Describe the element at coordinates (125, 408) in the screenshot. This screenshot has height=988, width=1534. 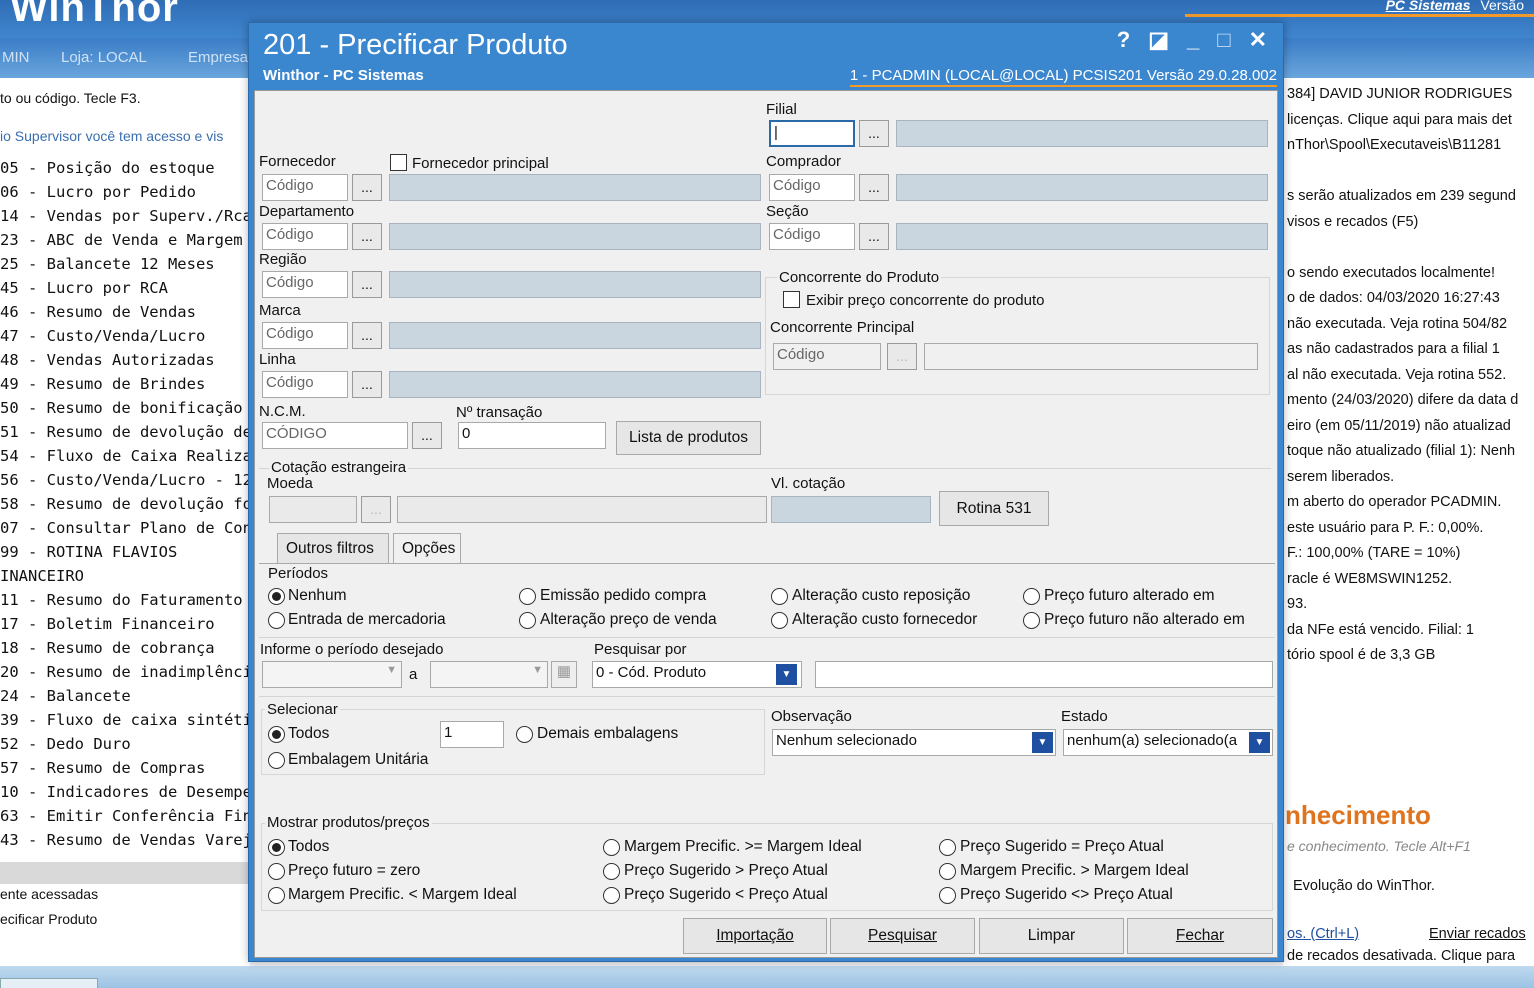
I see `routine-list-item: 50 - Resumo de bonificação` at that location.